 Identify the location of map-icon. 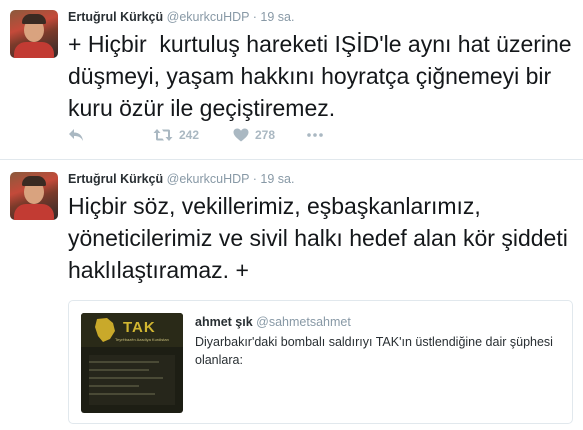
(105, 330).